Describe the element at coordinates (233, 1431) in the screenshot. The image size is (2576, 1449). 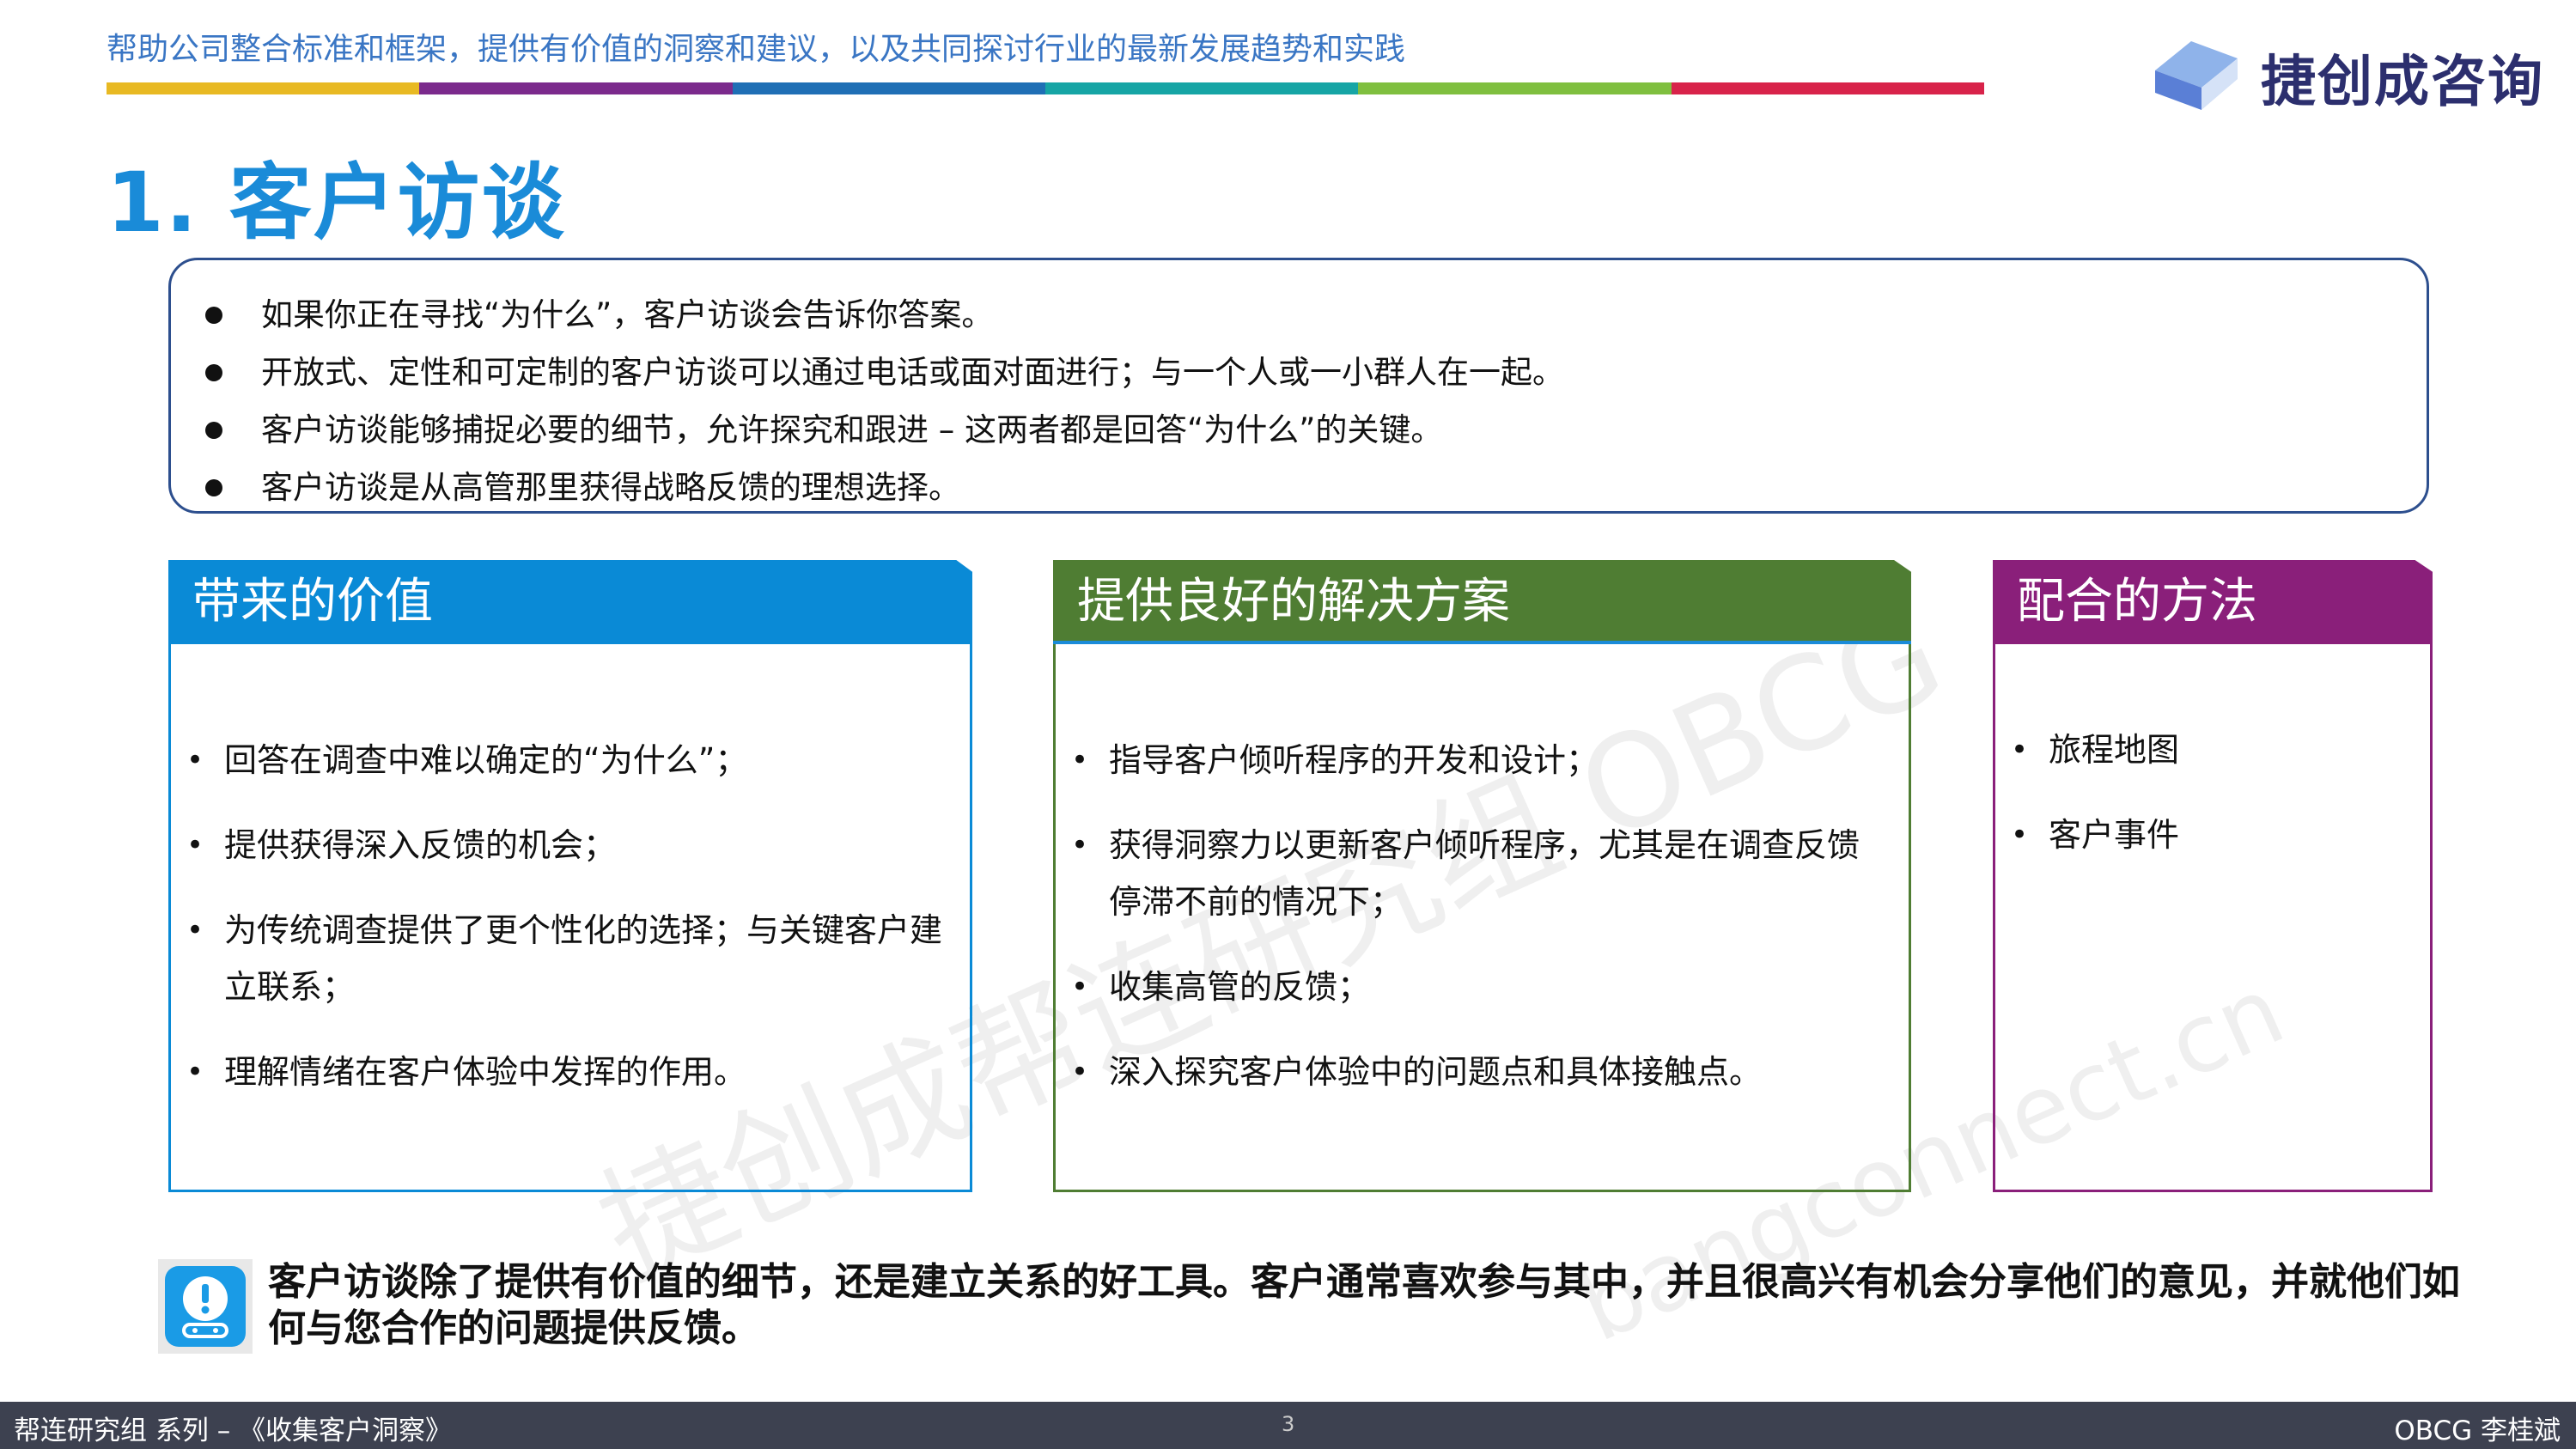
I see `footer-series-title: 帮连研究组 系列 – 《收集客户洞察》` at that location.